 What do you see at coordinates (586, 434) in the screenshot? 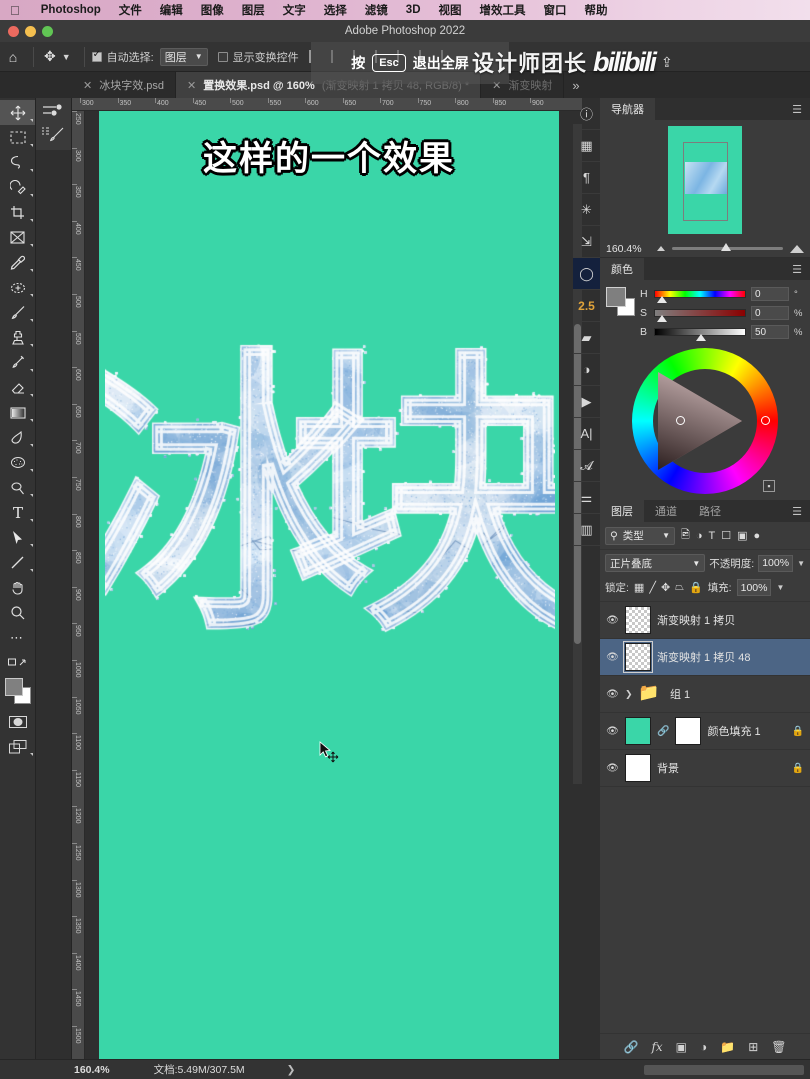
I see `character-icon: A|` at bounding box center [586, 434].